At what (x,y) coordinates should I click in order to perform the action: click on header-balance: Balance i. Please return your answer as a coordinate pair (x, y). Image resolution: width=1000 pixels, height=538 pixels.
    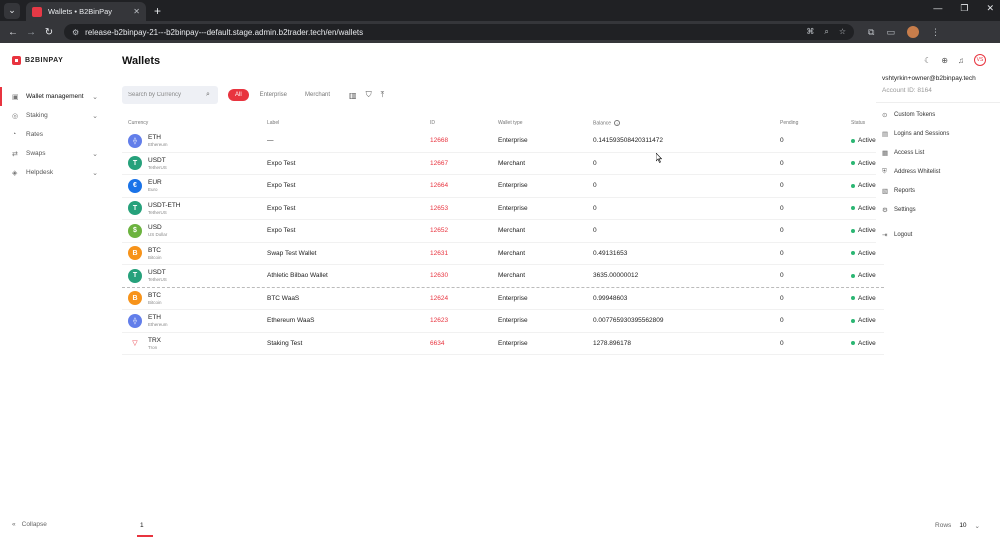
    Looking at the image, I should click on (686, 123).